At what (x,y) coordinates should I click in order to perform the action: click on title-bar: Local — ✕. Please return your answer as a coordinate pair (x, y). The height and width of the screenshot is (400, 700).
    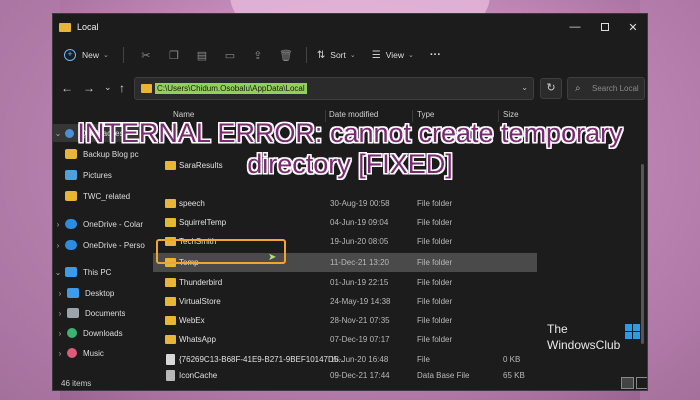
    Looking at the image, I should click on (350, 27).